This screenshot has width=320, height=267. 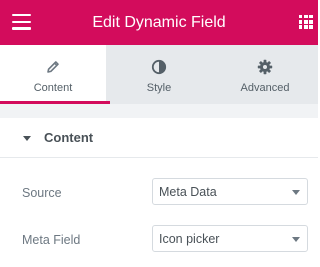 What do you see at coordinates (159, 138) in the screenshot?
I see `section-toggle-content: Content` at bounding box center [159, 138].